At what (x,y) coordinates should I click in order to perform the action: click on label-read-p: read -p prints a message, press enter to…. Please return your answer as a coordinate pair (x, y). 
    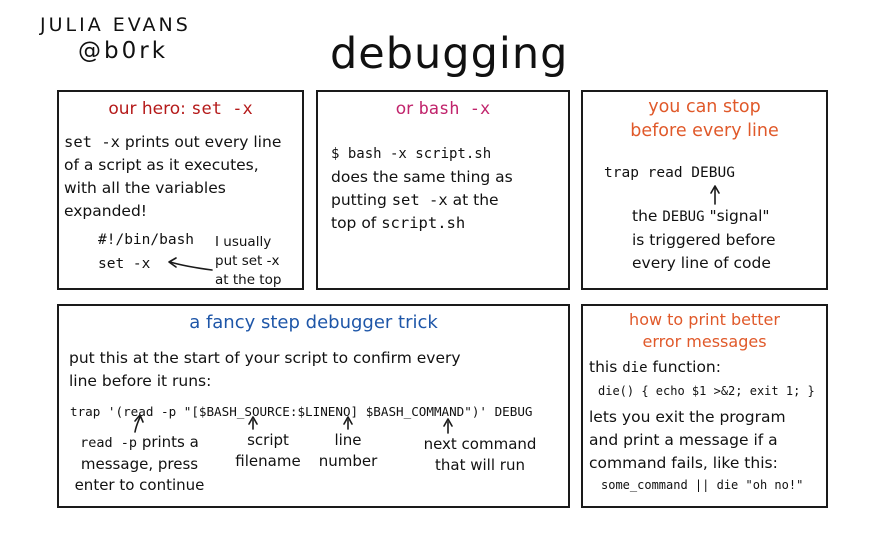
    Looking at the image, I should click on (139, 463).